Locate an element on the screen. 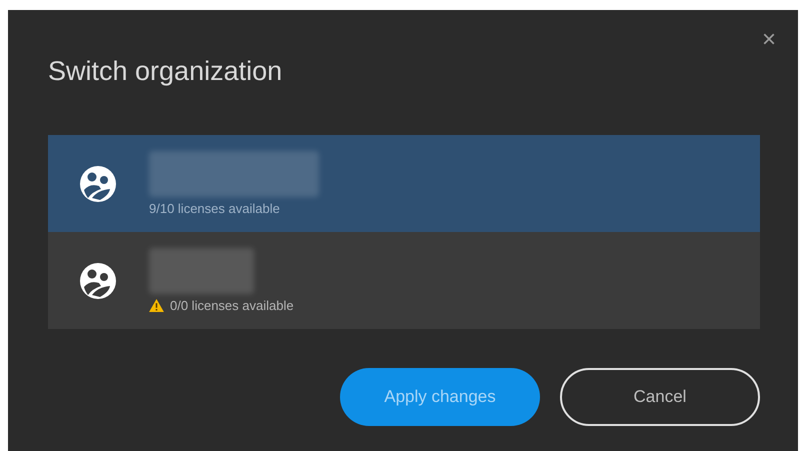 The image size is (804, 451). dialog-title: Switch organization is located at coordinates (165, 71).